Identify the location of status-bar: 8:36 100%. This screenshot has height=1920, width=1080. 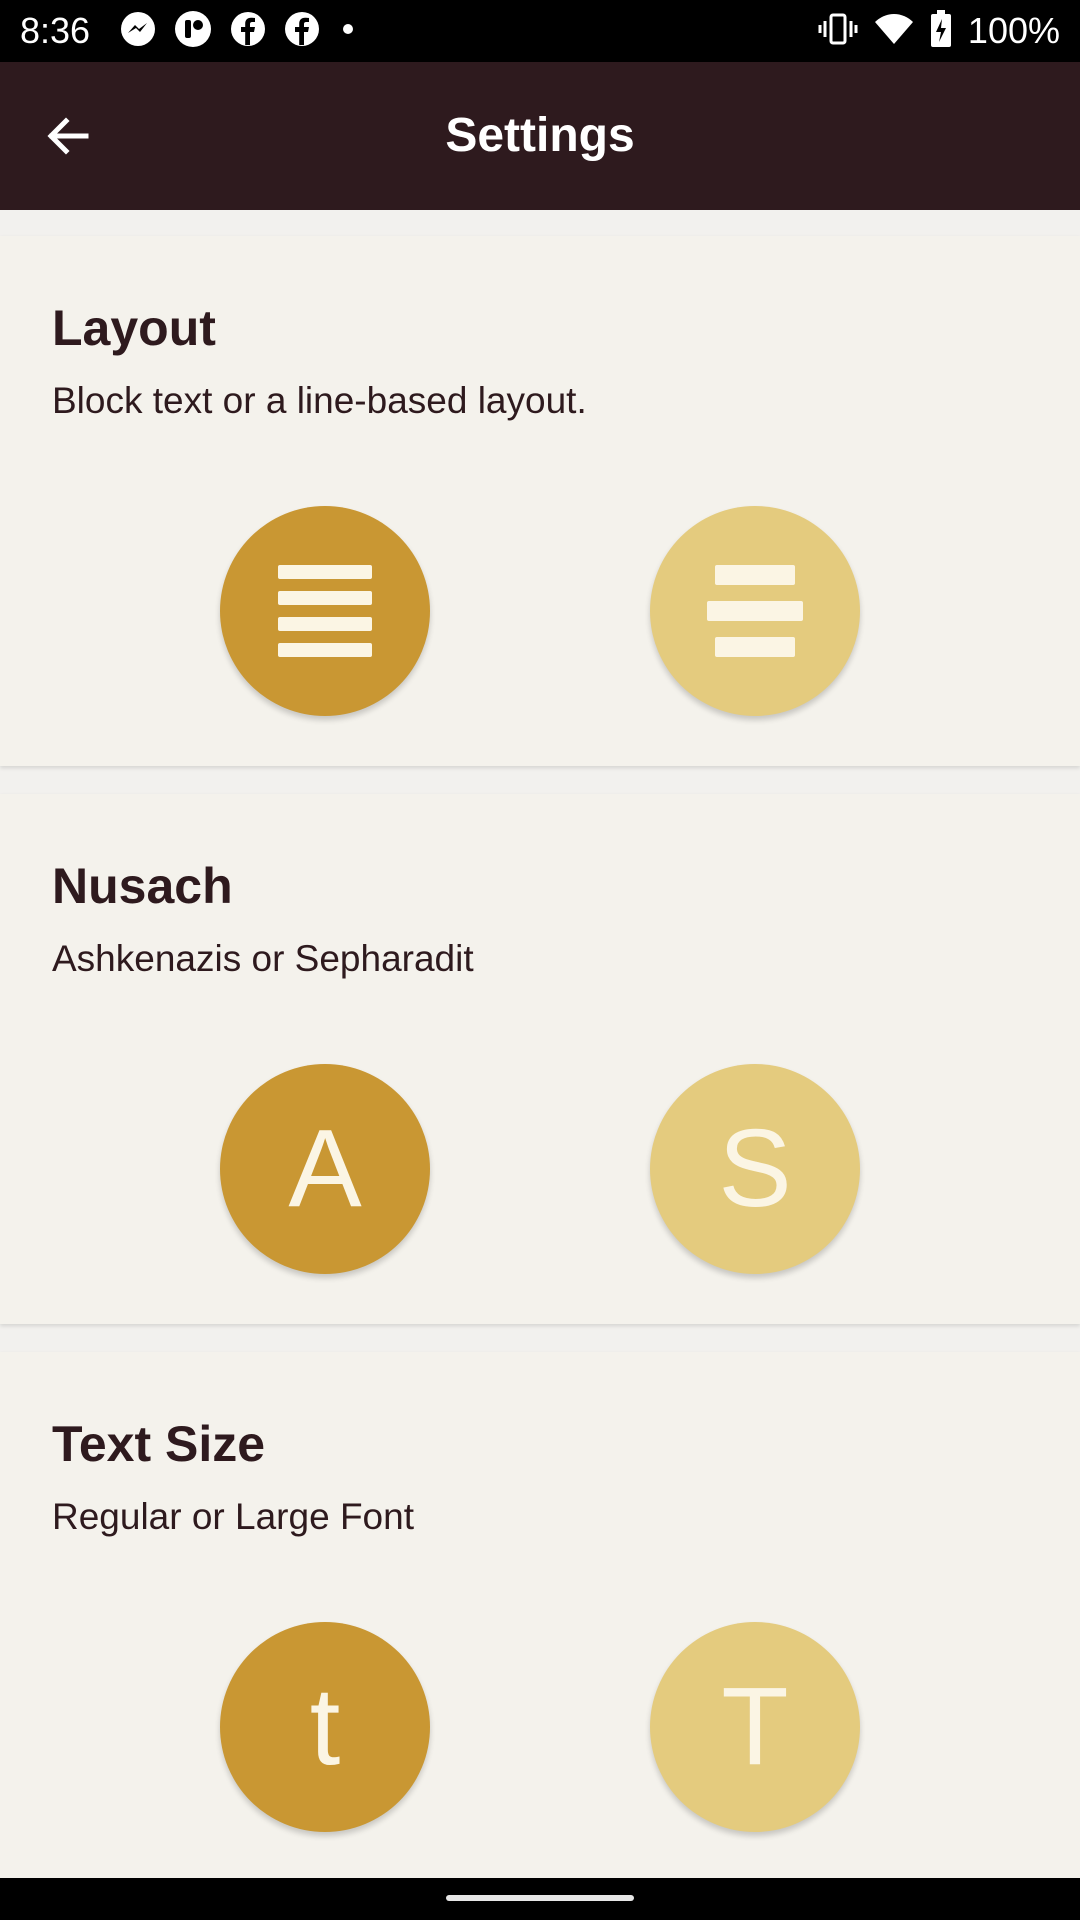
(540, 31).